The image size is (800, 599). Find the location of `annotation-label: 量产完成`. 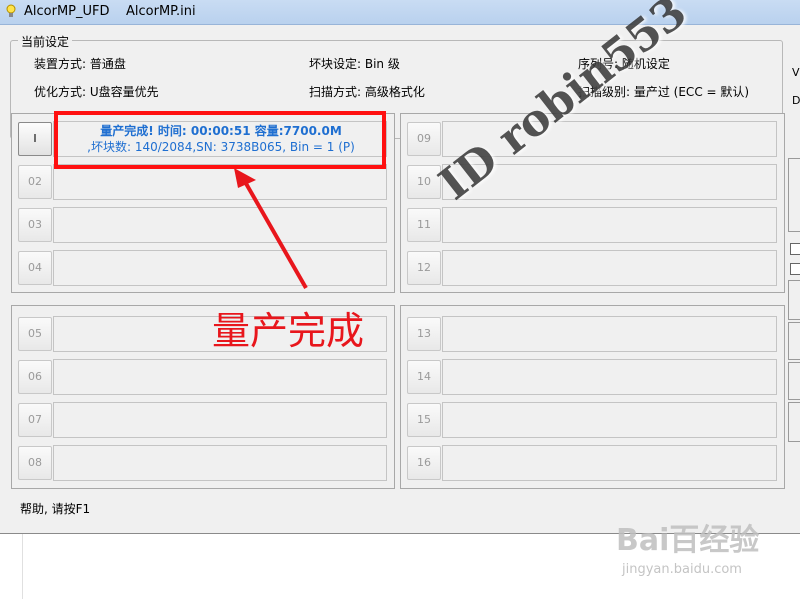

annotation-label: 量产完成 is located at coordinates (288, 331).